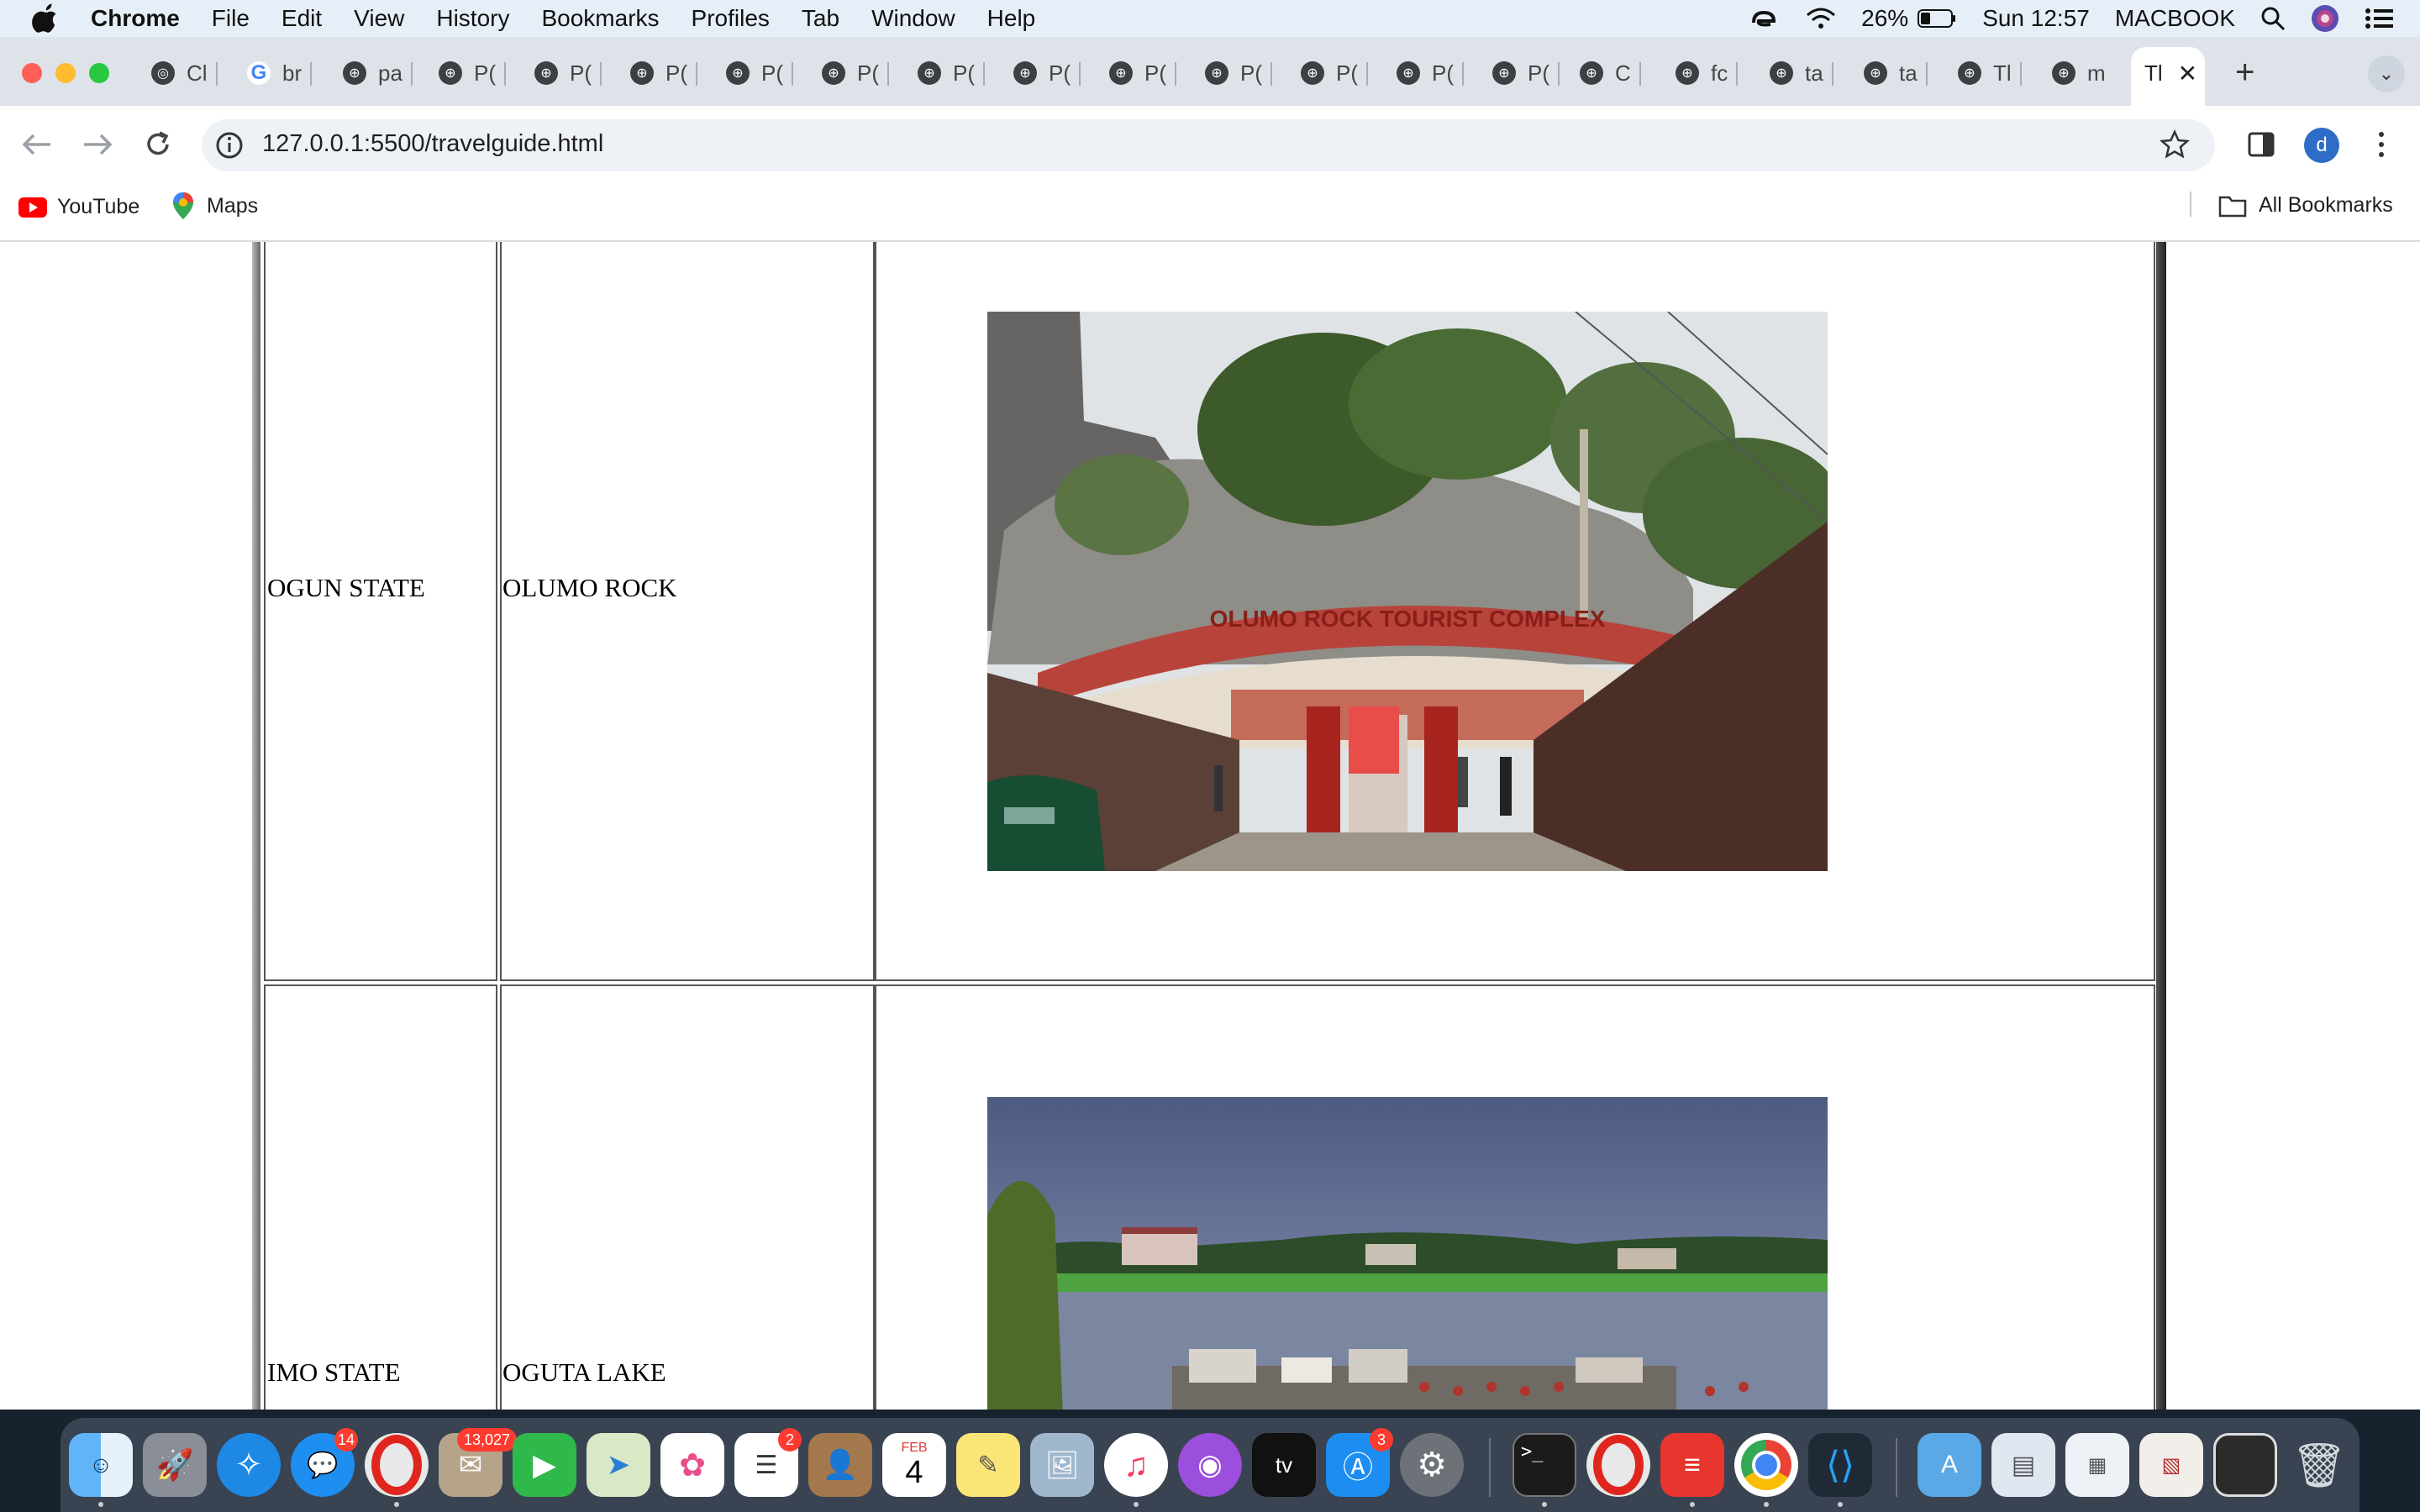  Describe the element at coordinates (1692, 1465) in the screenshot. I see `expressvpn-icon: ≡` at that location.